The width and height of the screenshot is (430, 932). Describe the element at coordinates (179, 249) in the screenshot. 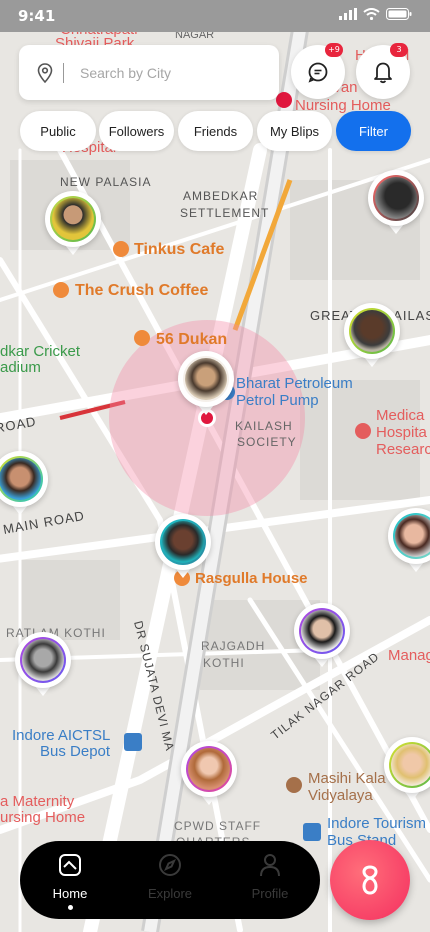

I see `map-label: Tinkus Cafe` at that location.